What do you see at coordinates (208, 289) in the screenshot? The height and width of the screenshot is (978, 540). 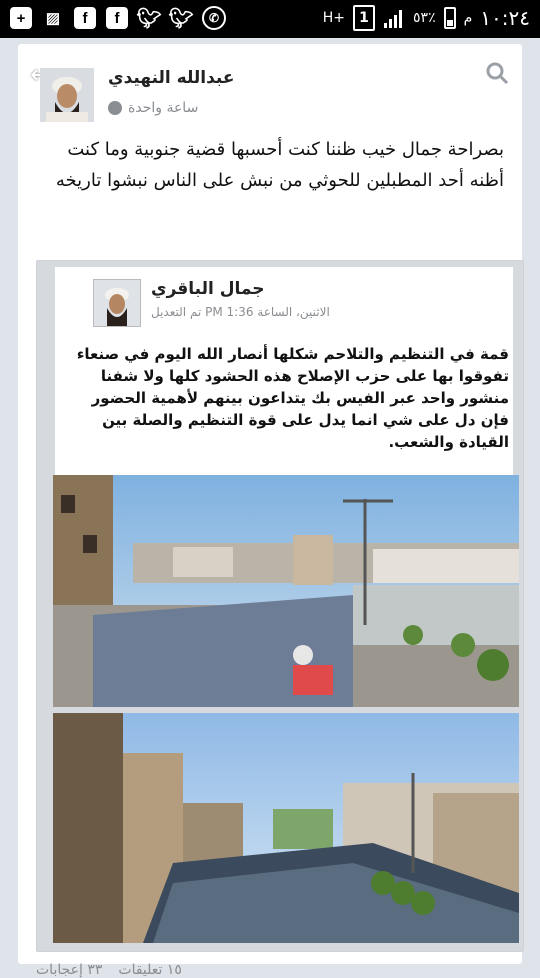 I see `shared-author-name: جمال الباقري` at bounding box center [208, 289].